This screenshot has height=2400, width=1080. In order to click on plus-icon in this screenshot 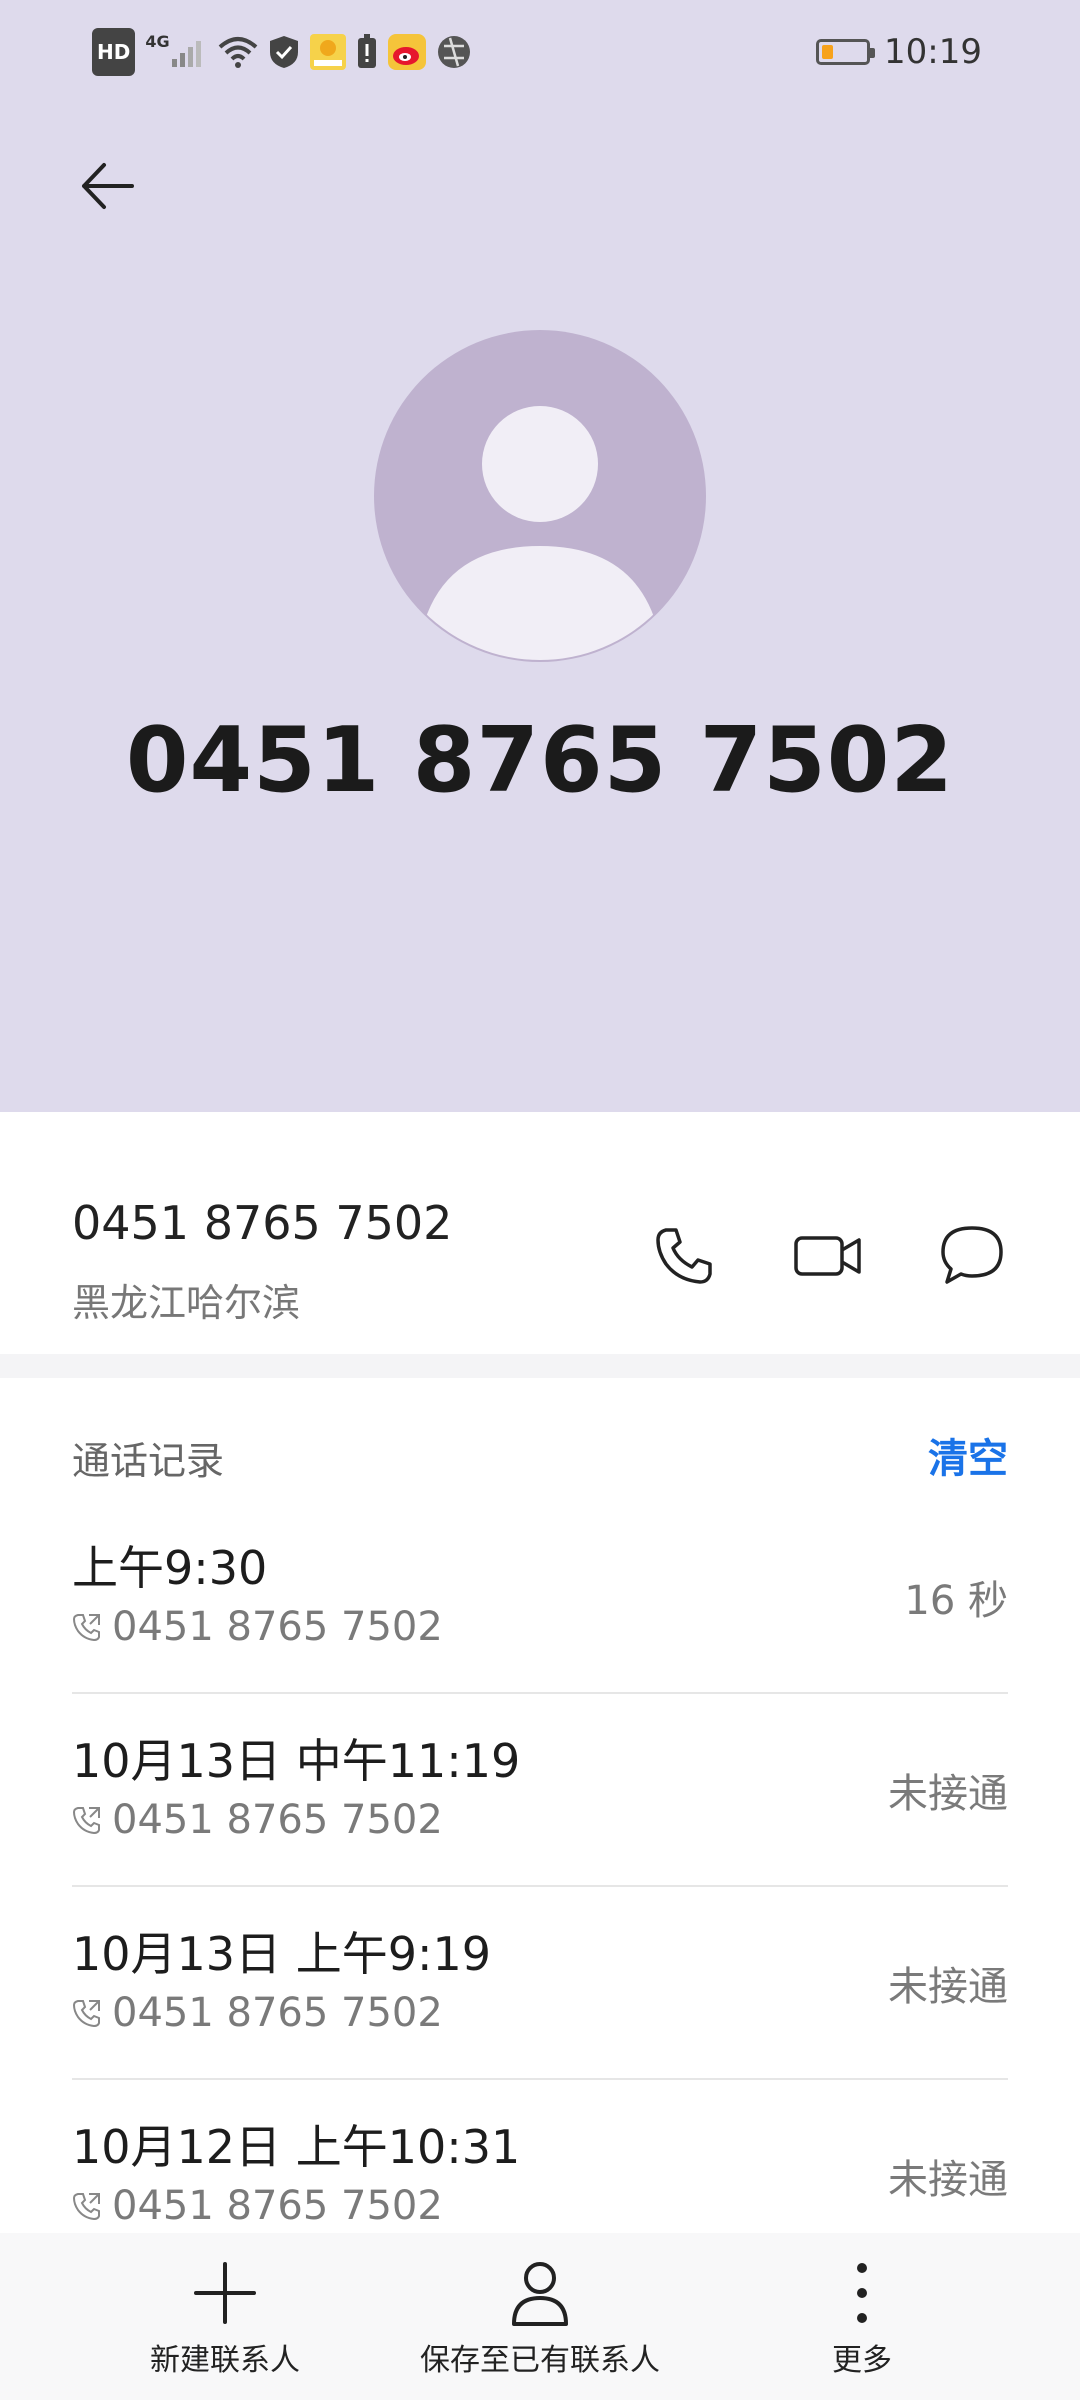, I will do `click(225, 2293)`.